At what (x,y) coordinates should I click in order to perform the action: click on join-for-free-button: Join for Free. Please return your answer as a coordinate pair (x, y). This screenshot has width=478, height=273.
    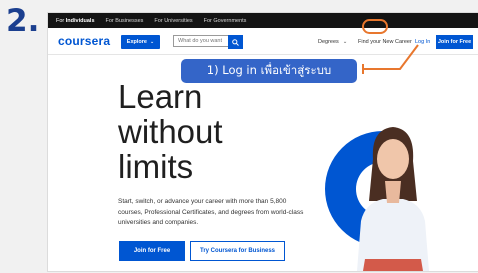
    Looking at the image, I should click on (152, 251).